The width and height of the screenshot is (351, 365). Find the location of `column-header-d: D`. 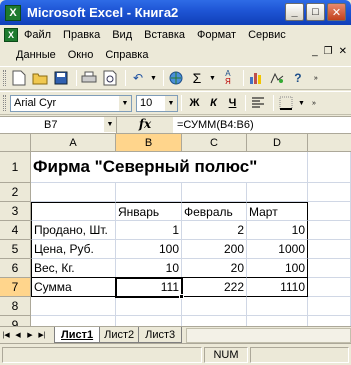

column-header-d: D is located at coordinates (277, 143).